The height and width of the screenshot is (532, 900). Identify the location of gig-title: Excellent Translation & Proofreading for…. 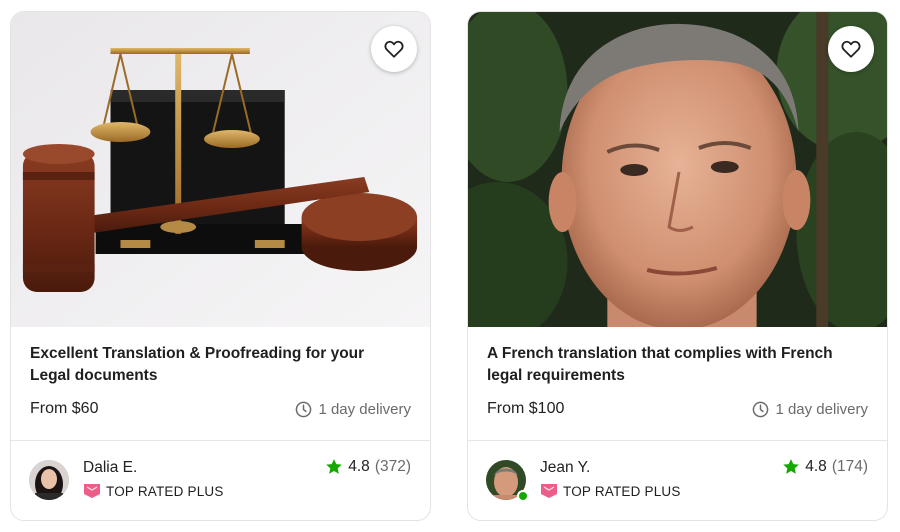
(215, 365).